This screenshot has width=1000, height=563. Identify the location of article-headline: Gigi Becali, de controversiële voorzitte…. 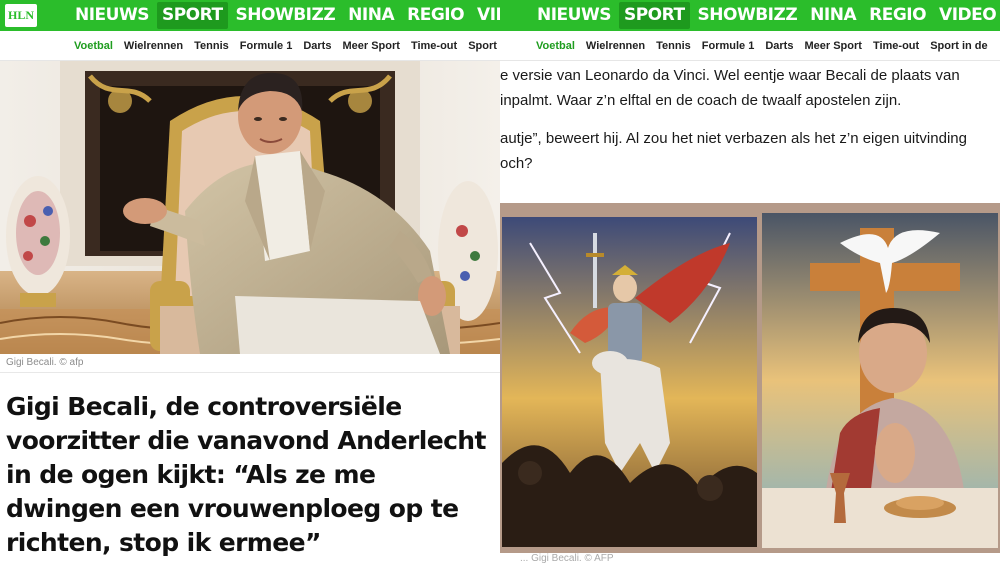
(250, 475).